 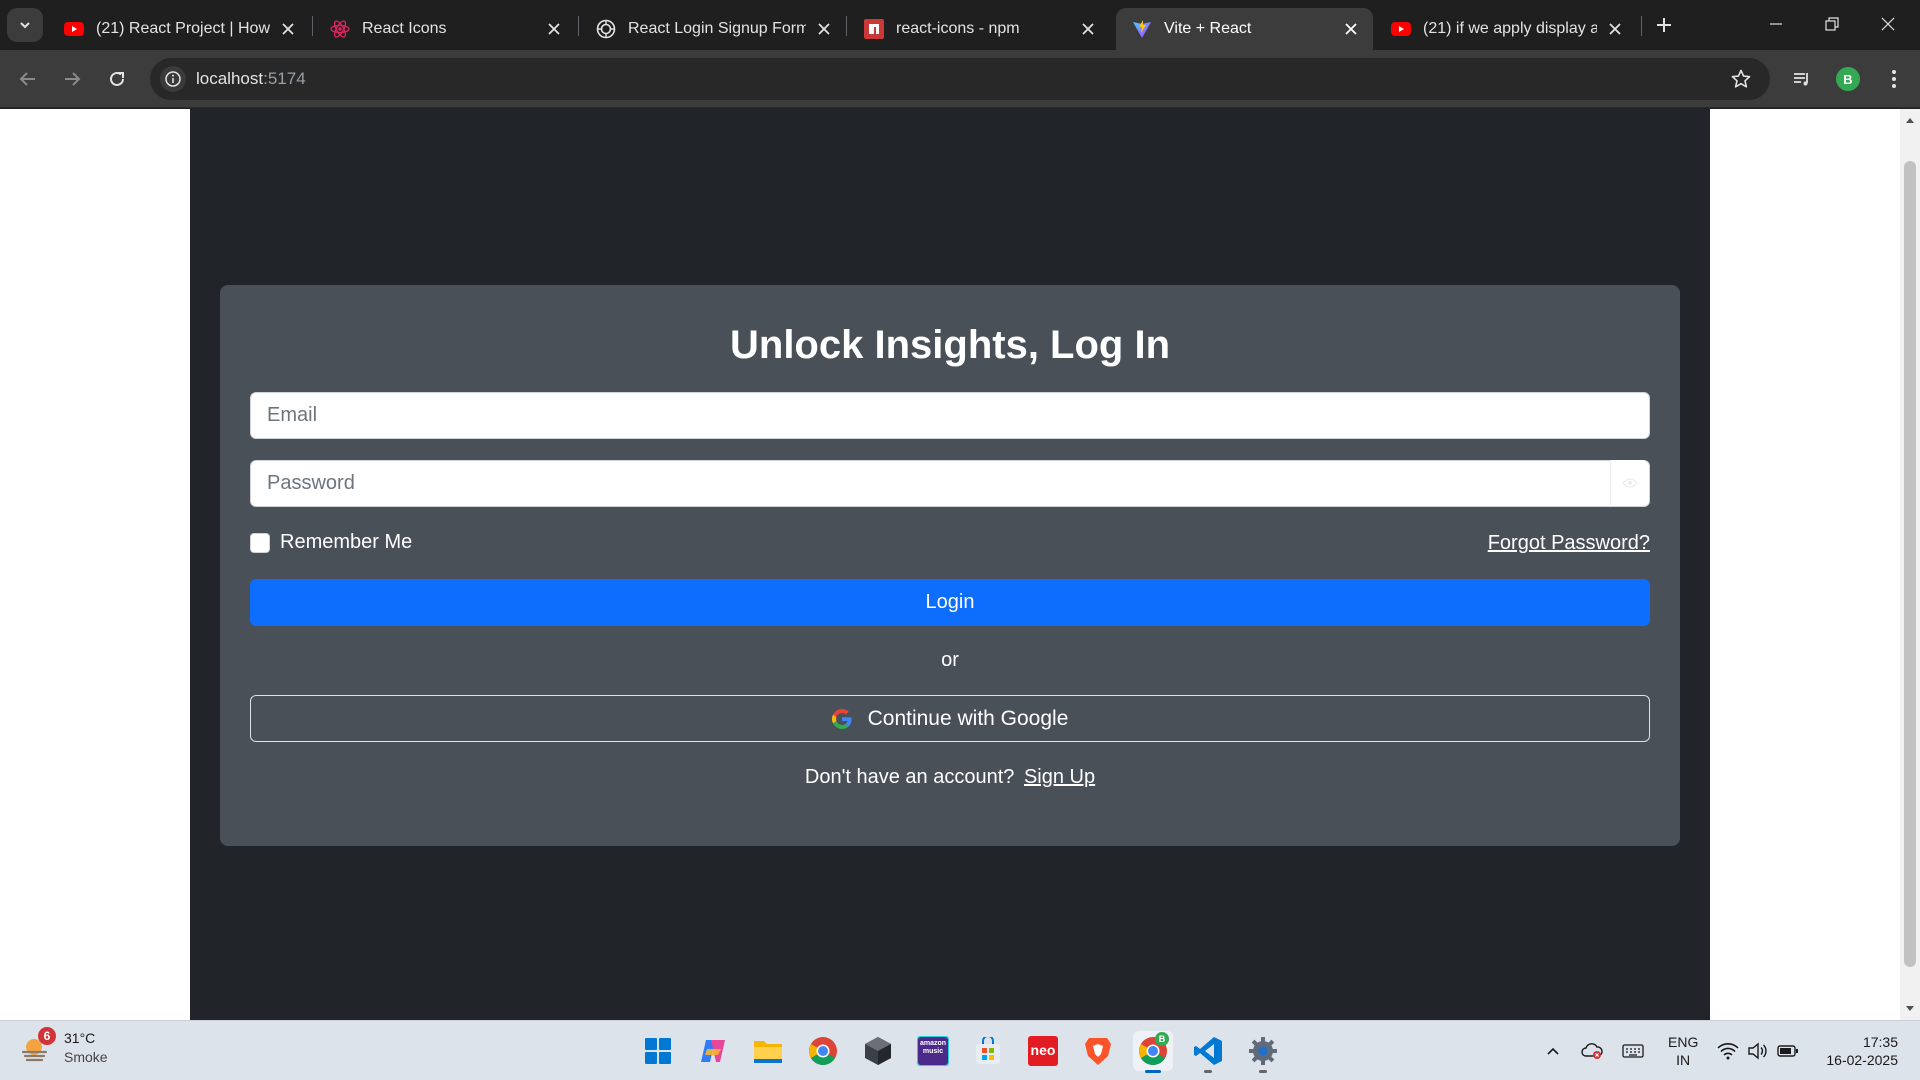 I want to click on browser-tab-react-login-form: React Login Signup Form, so click(x=713, y=29).